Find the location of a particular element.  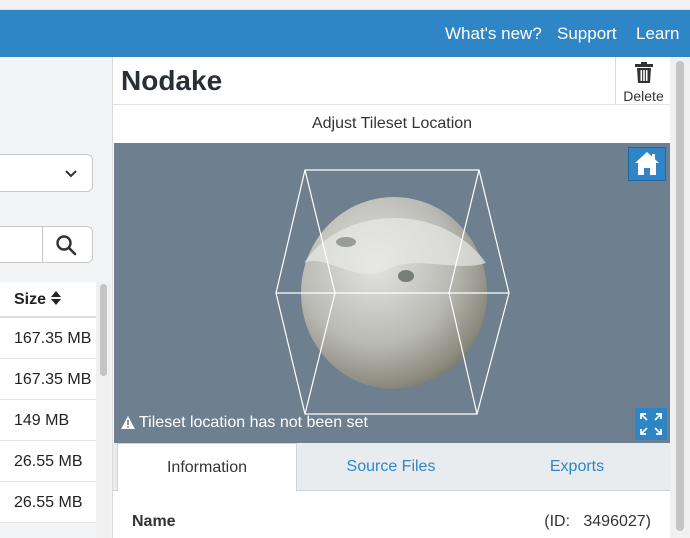

warning-icon is located at coordinates (128, 422).